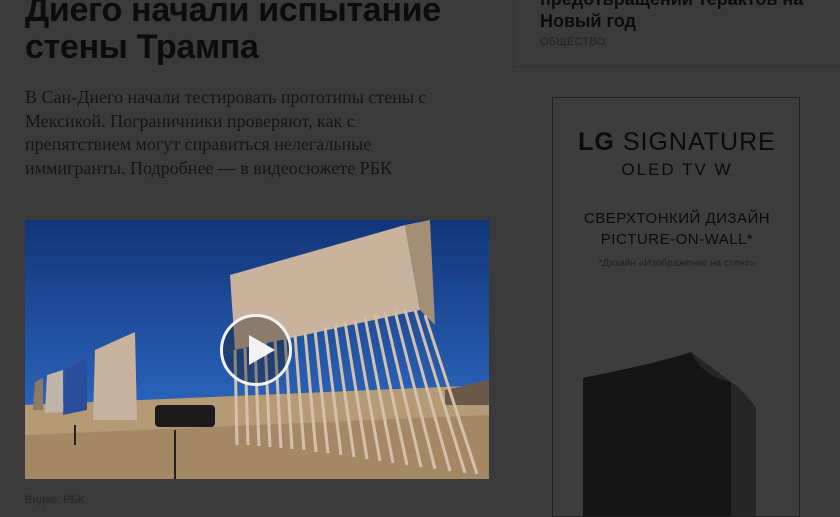 The height and width of the screenshot is (517, 840). I want to click on ad-brand-signature: SIGNATURE, so click(699, 142).